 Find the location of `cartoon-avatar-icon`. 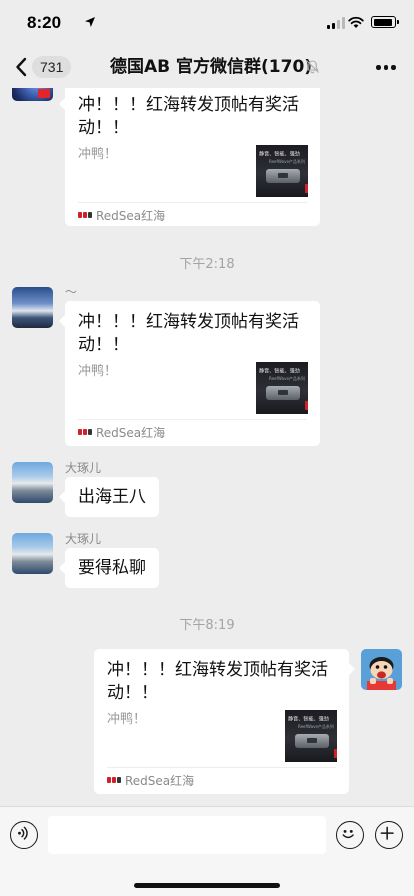

cartoon-avatar-icon is located at coordinates (381, 673).